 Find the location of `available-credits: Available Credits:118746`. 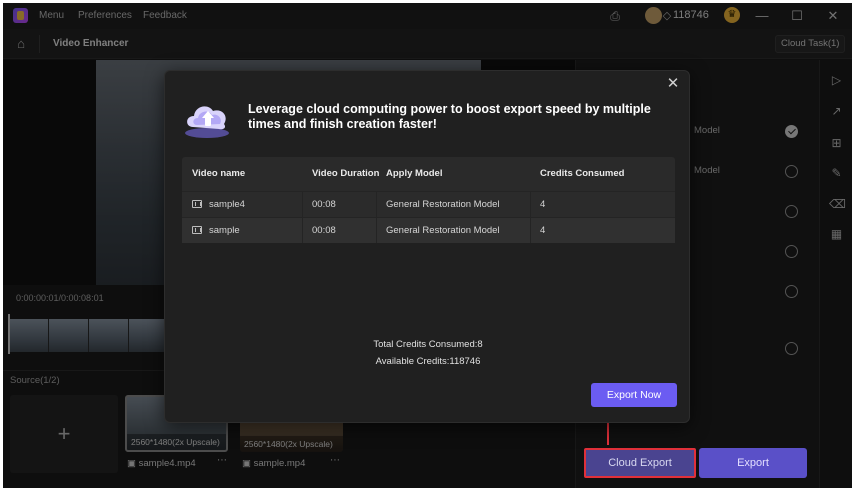

available-credits: Available Credits:118746 is located at coordinates (428, 361).